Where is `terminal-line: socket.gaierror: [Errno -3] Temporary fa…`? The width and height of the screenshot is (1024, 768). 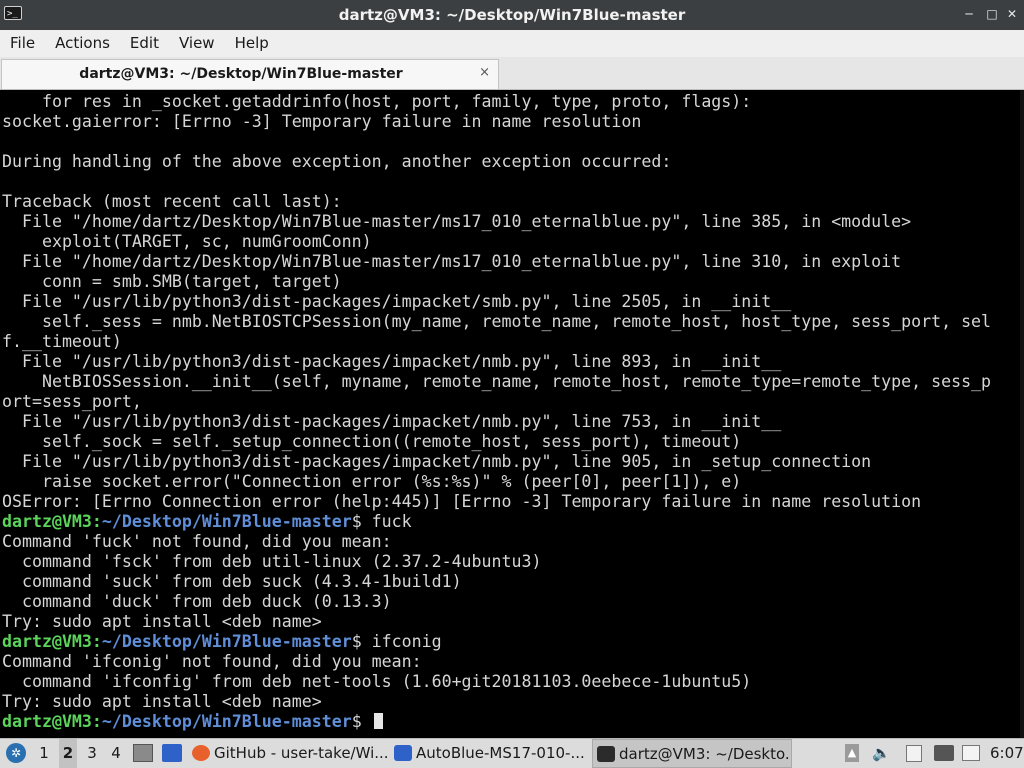
terminal-line: socket.gaierror: [Errno -3] Temporary fa… is located at coordinates (322, 121).